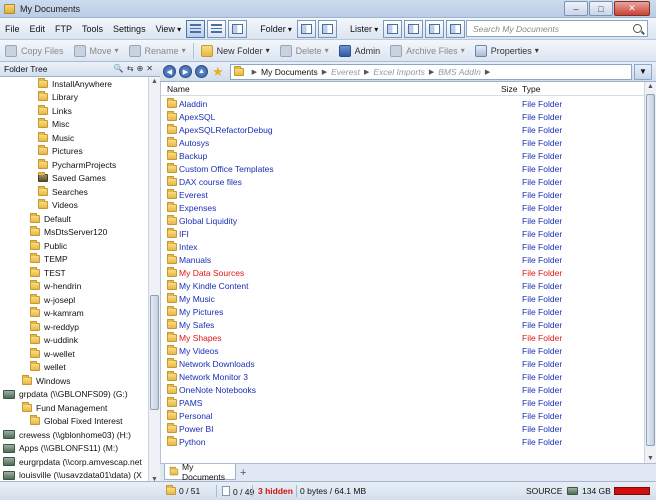 Image resolution: width=656 pixels, height=500 pixels. Describe the element at coordinates (414, 28) in the screenshot. I see `lister-split-button` at that location.